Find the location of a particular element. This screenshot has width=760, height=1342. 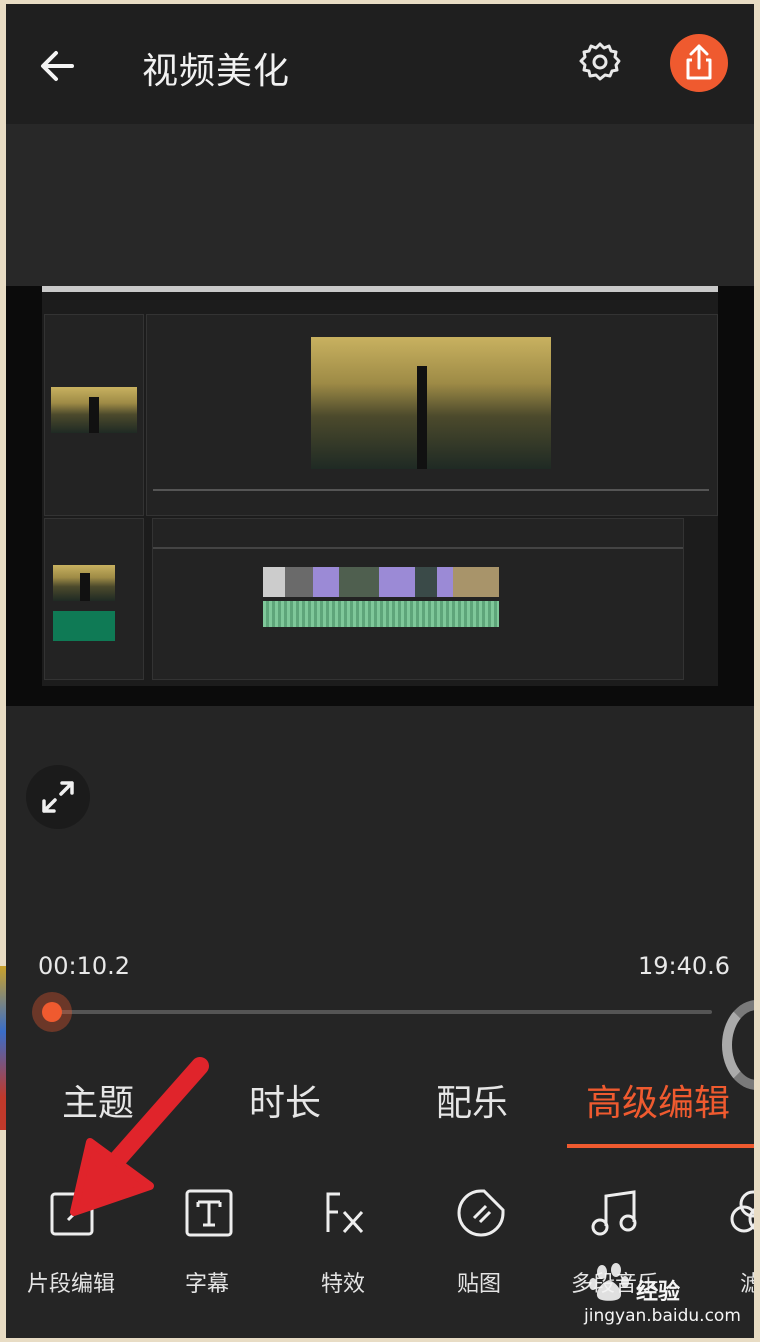

program-scrub is located at coordinates (431, 490).